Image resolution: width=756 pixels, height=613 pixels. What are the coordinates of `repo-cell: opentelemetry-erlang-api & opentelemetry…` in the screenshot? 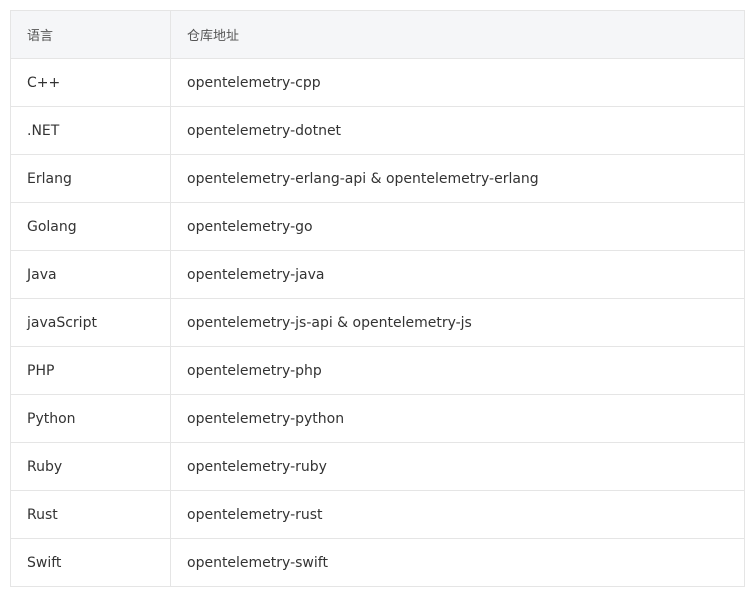 It's located at (457, 178).